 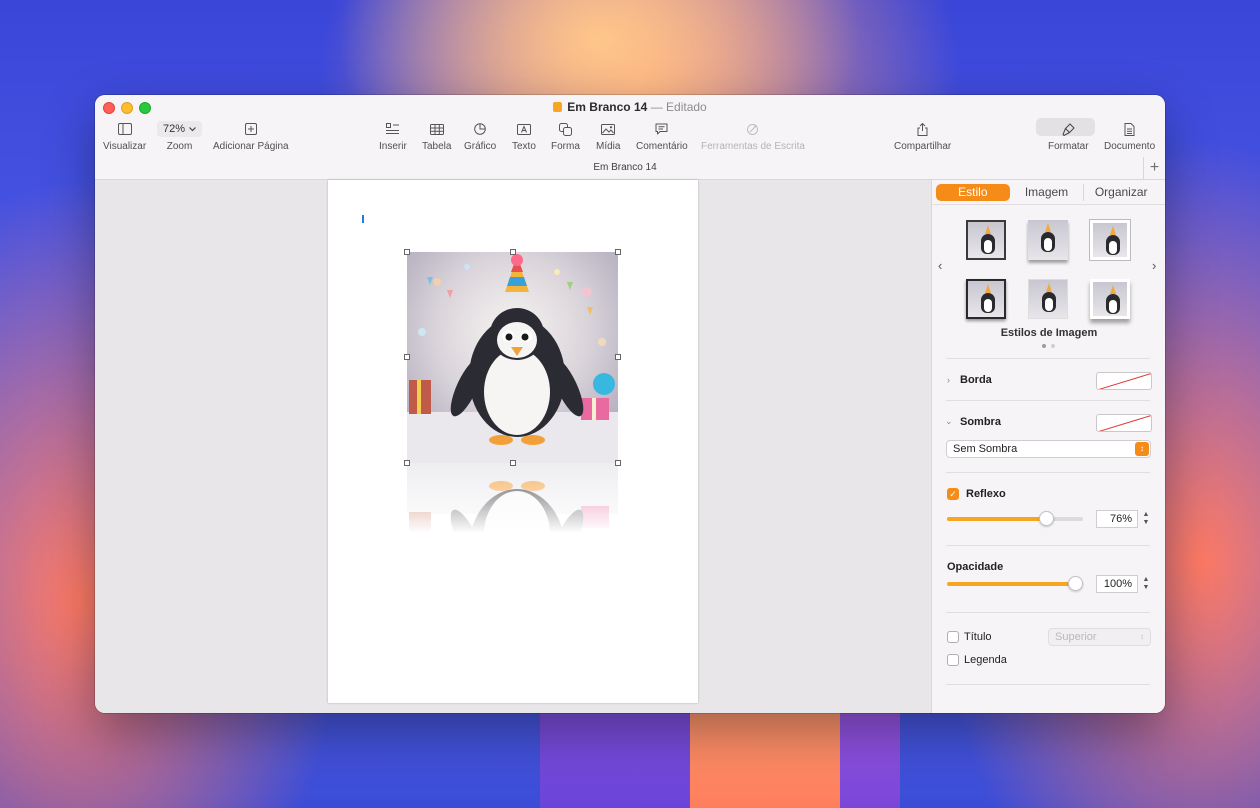 I want to click on add-page-icon, so click(x=250, y=129).